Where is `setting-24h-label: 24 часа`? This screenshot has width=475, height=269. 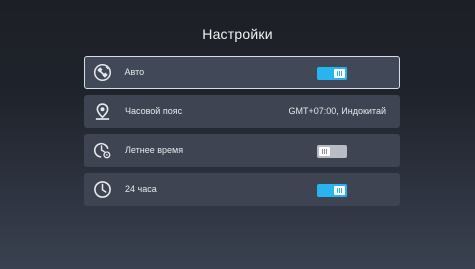
setting-24h-label: 24 часа is located at coordinates (141, 189).